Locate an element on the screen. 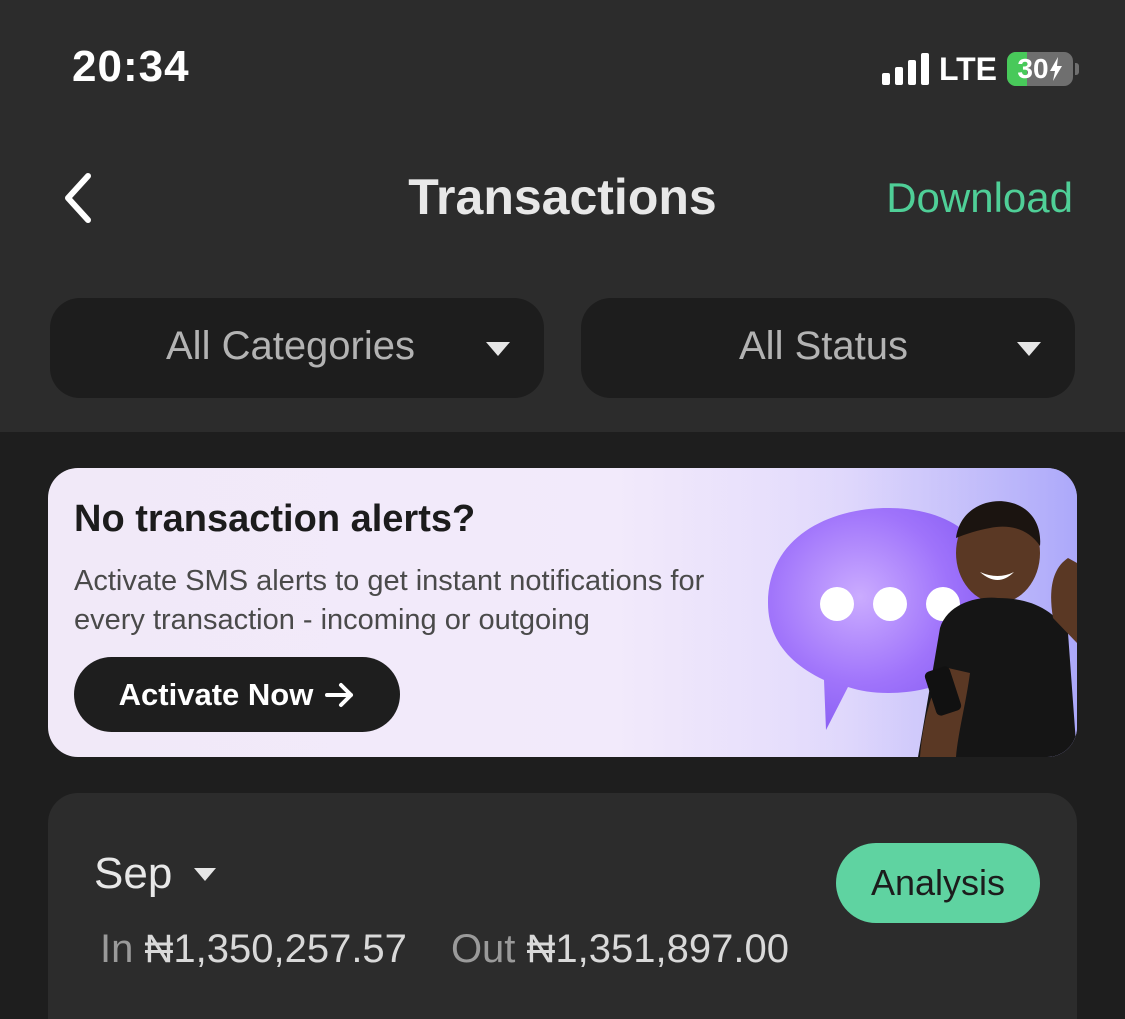  signal-icon is located at coordinates (905, 69).